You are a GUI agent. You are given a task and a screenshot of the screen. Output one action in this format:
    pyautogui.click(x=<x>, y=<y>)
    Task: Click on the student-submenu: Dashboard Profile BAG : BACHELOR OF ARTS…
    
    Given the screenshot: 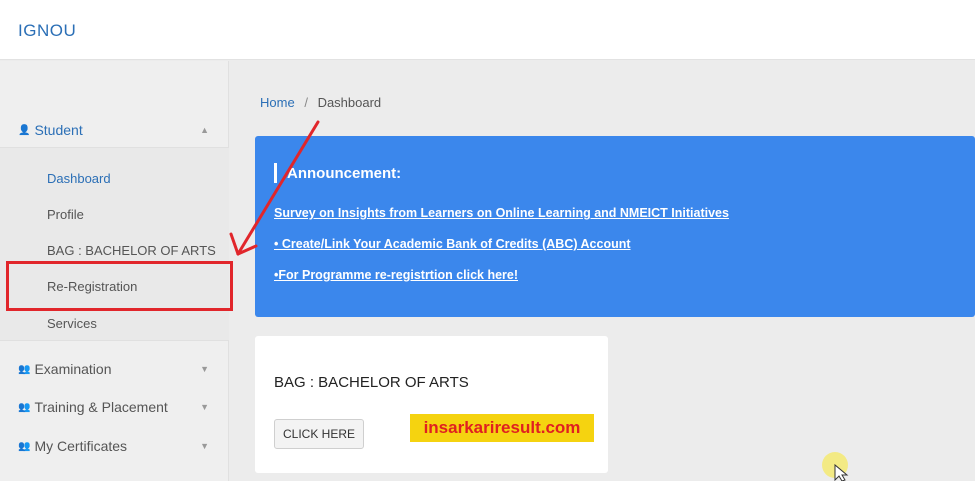 What is the action you would take?
    pyautogui.click(x=114, y=244)
    